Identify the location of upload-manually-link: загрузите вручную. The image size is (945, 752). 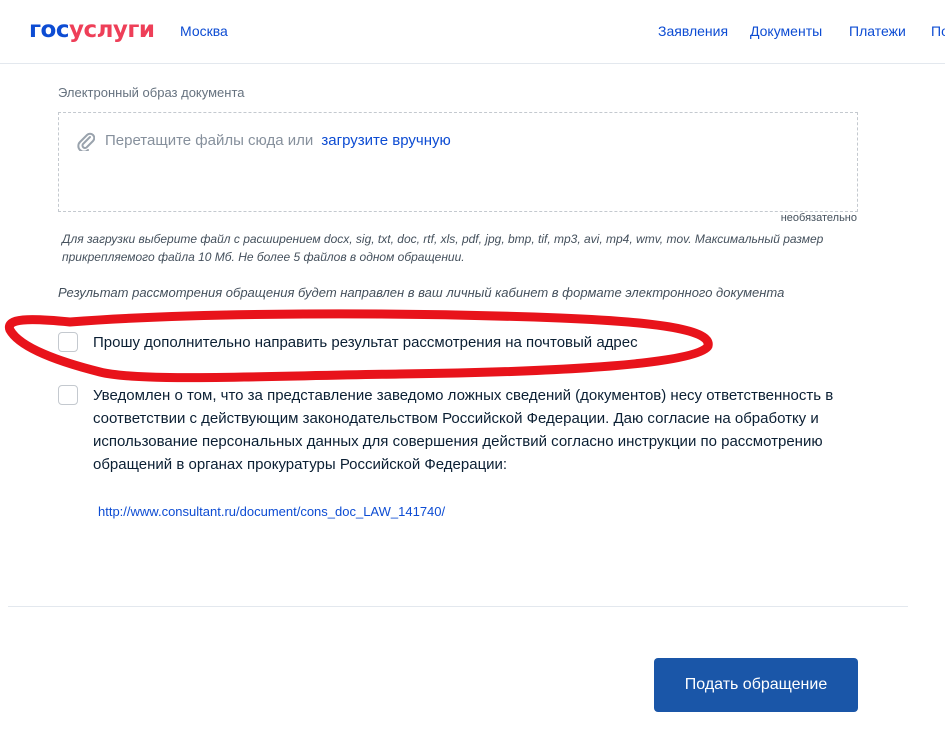
(385, 140).